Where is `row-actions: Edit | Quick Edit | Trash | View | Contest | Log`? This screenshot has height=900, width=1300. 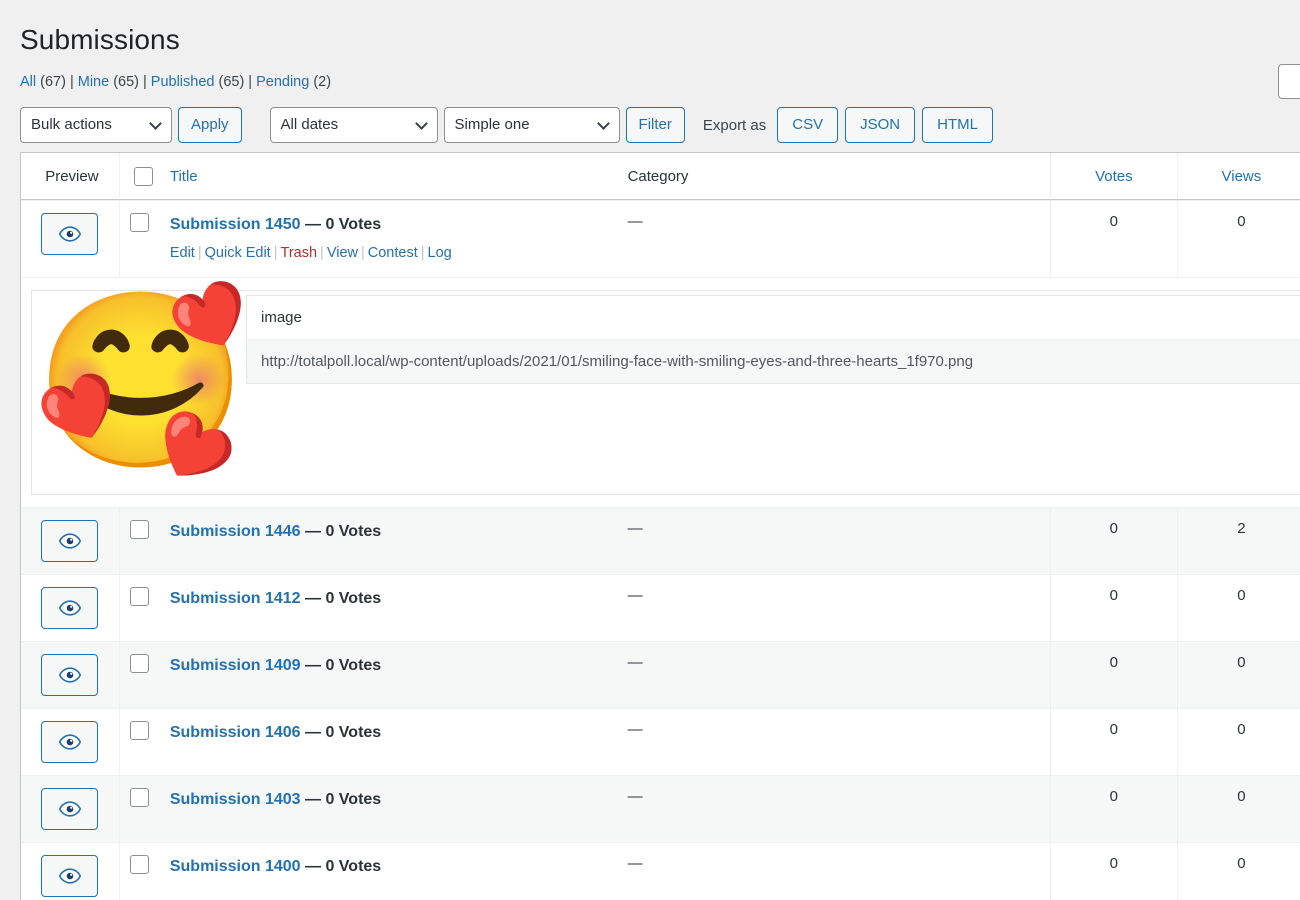
row-actions: Edit | Quick Edit | Trash | View | Contest | Log is located at coordinates (389, 250).